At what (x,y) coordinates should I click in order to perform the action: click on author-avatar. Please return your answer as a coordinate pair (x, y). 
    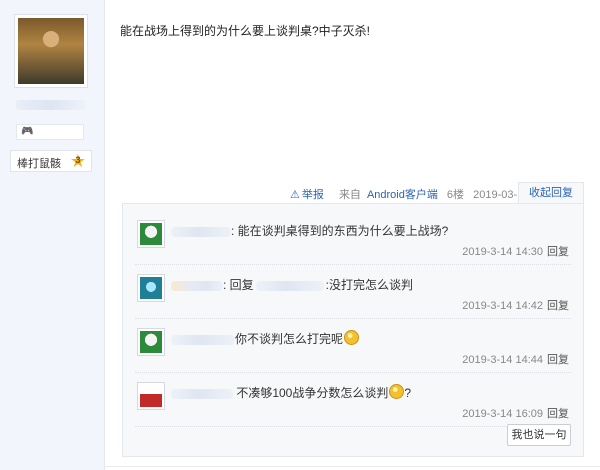
    Looking at the image, I should click on (51, 51).